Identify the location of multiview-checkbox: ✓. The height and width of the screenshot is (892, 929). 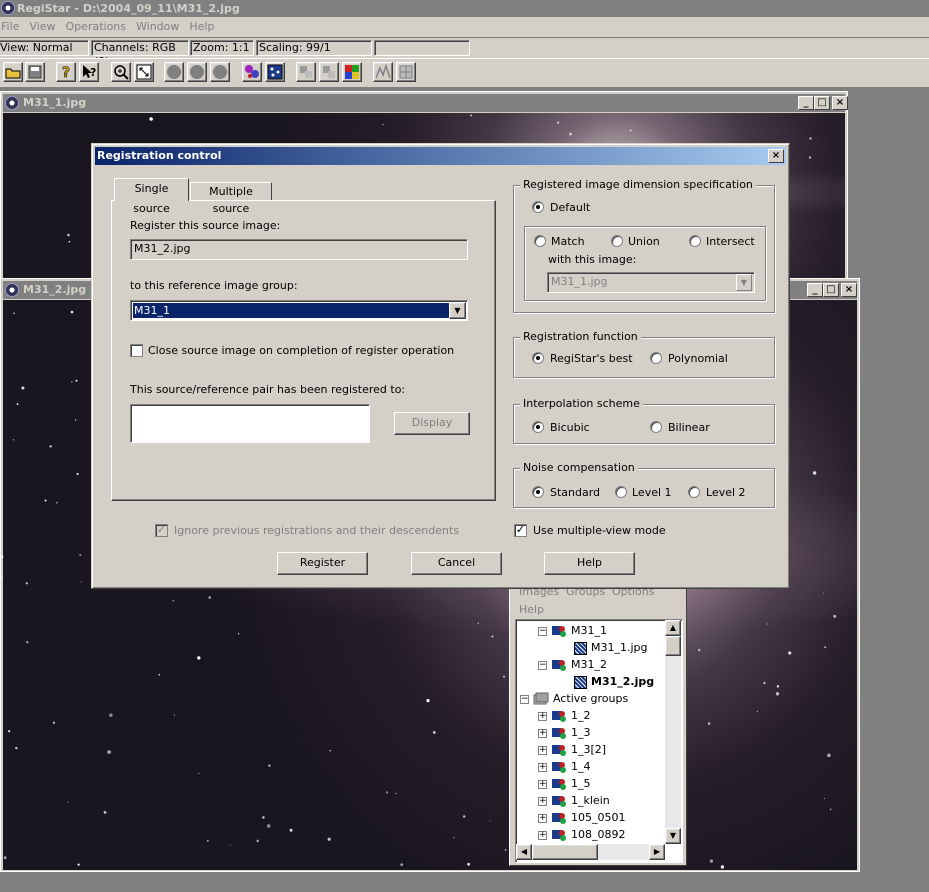
(520, 530).